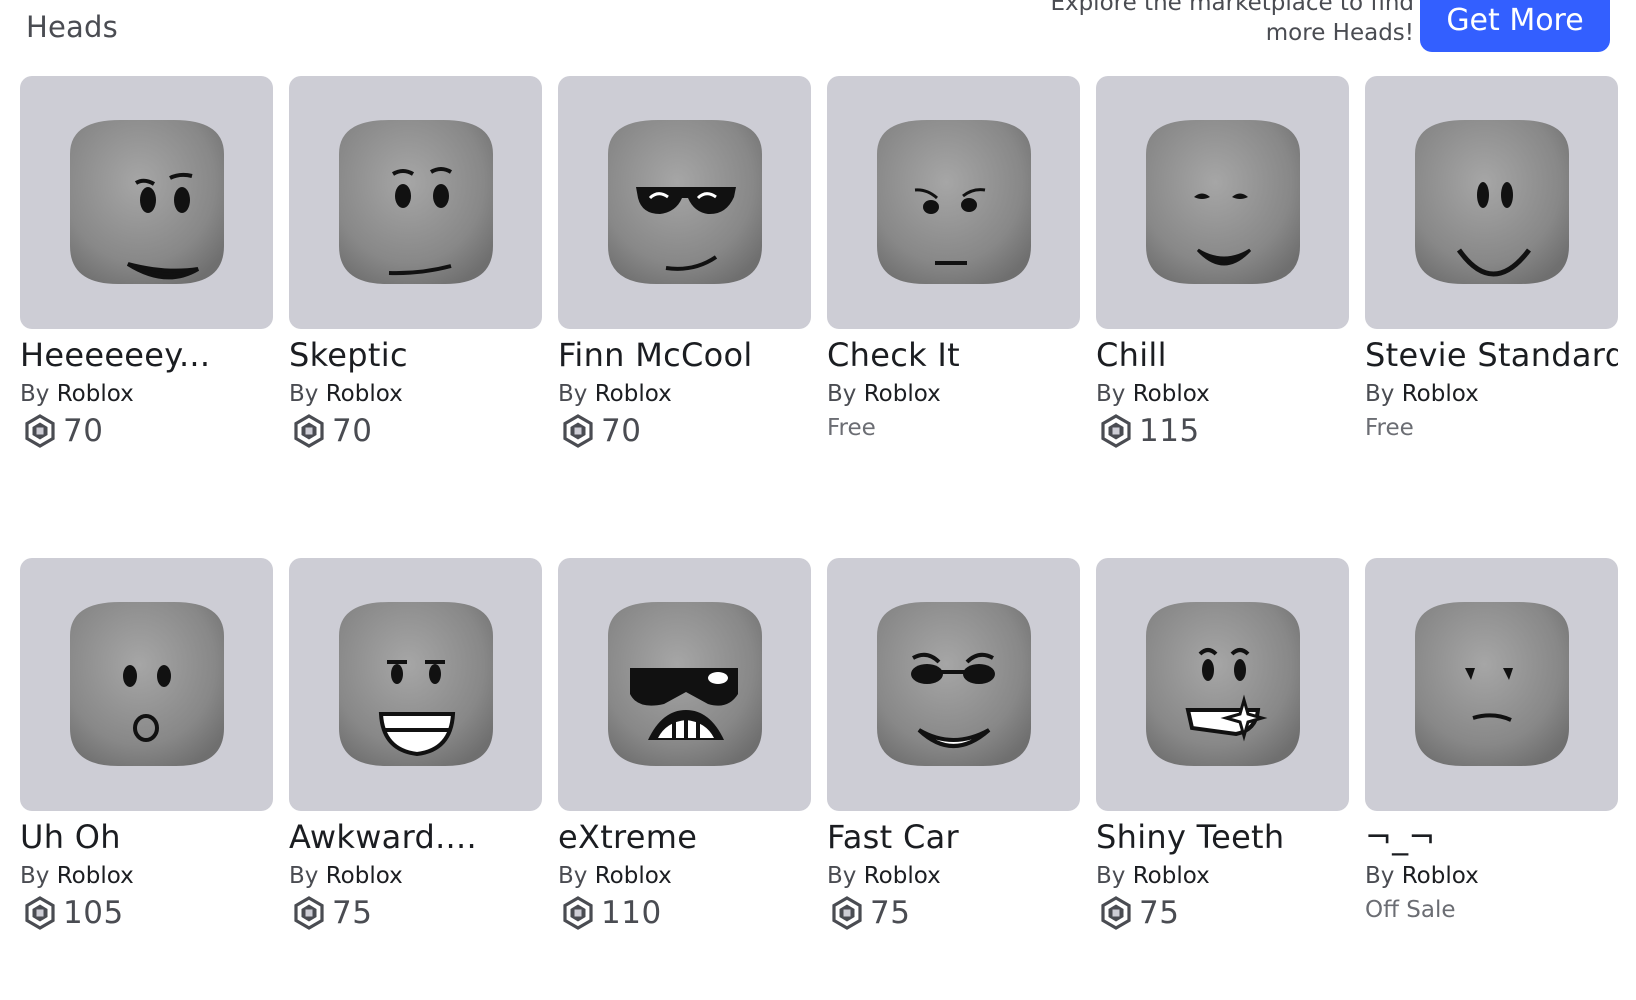 The width and height of the screenshot is (1636, 1000). What do you see at coordinates (1515, 26) in the screenshot?
I see `get-more-button: Get More` at bounding box center [1515, 26].